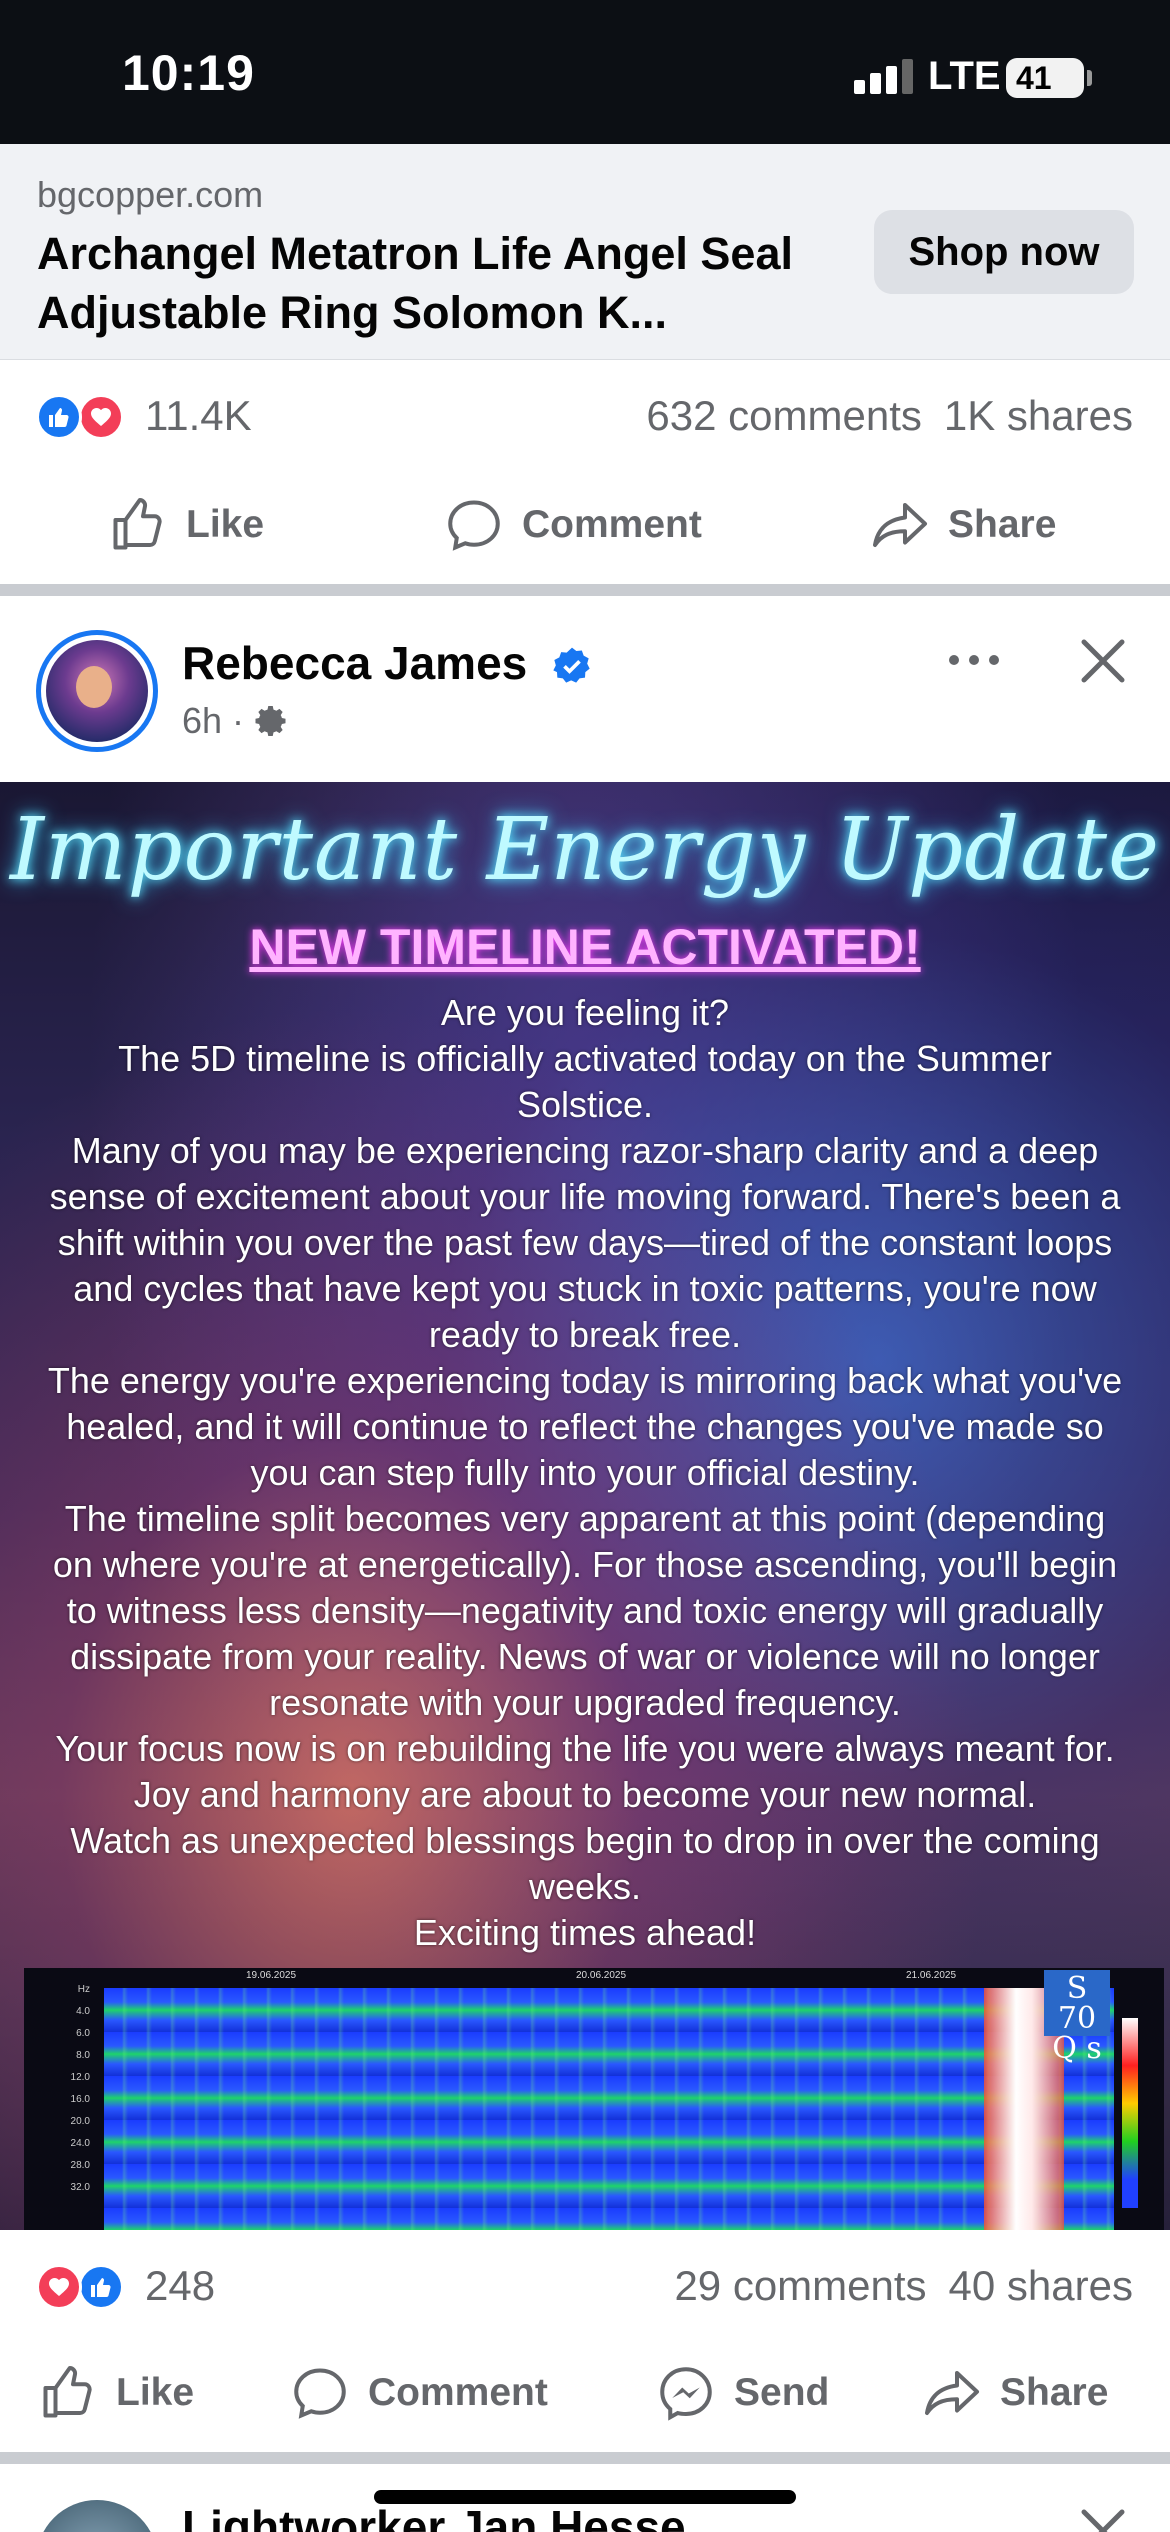  Describe the element at coordinates (97, 2516) in the screenshot. I see `next-post-avatar` at that location.